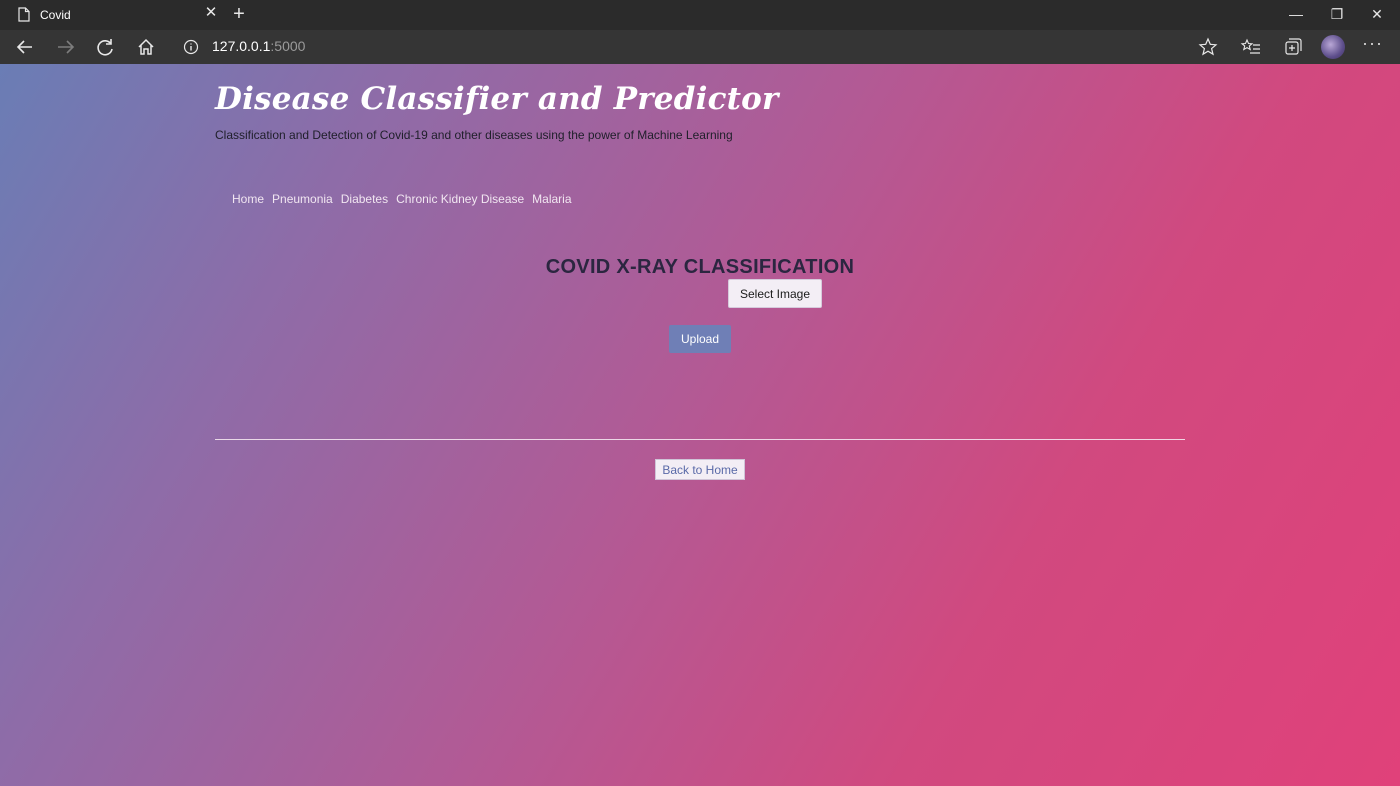 This screenshot has width=1400, height=786. What do you see at coordinates (65, 47) in the screenshot?
I see `forward-arrow-icon` at bounding box center [65, 47].